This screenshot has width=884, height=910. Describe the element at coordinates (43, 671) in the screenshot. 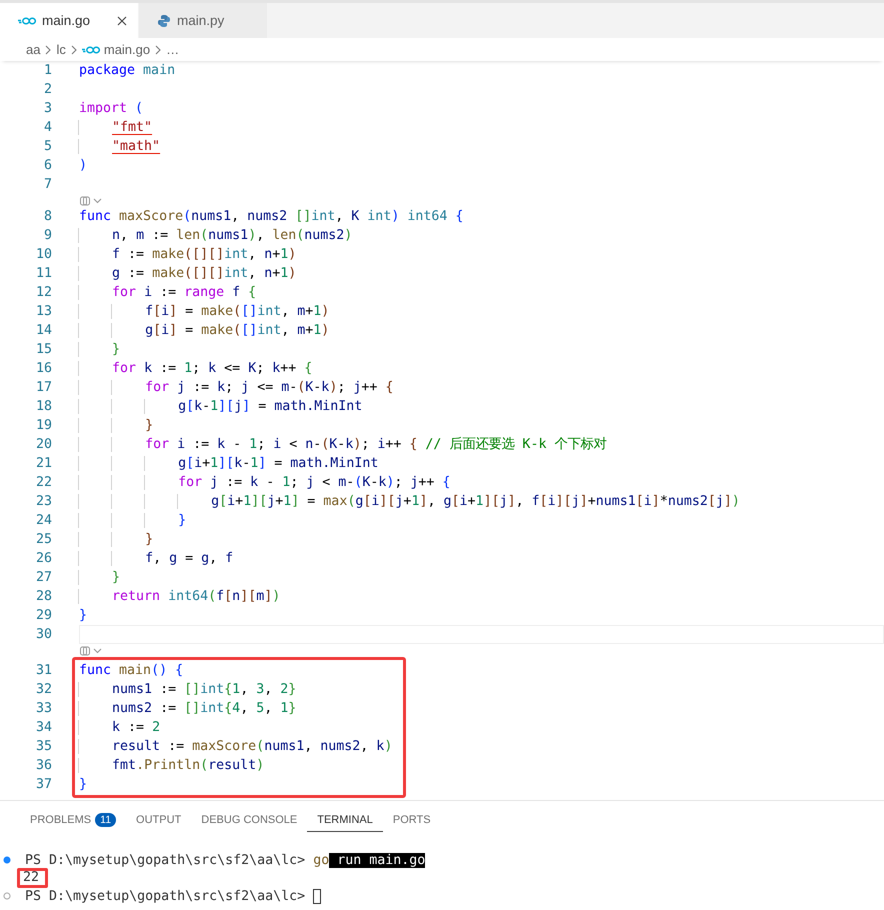

I see `line-number: 31` at that location.